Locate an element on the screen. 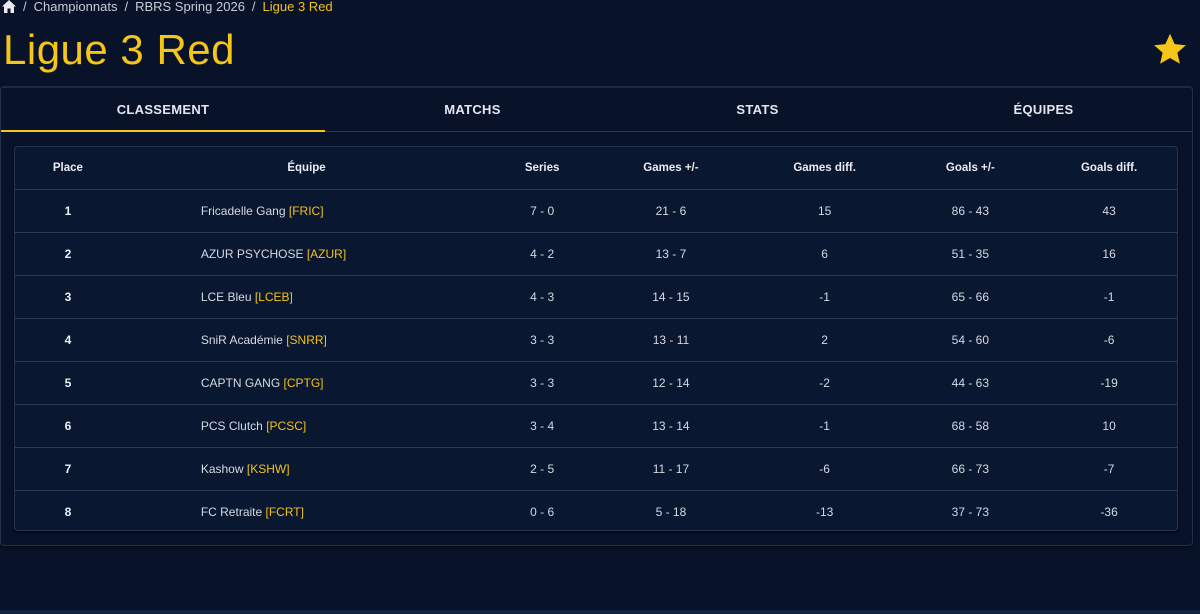 The image size is (1200, 614). team-tag: [LCEB] is located at coordinates (273, 296).